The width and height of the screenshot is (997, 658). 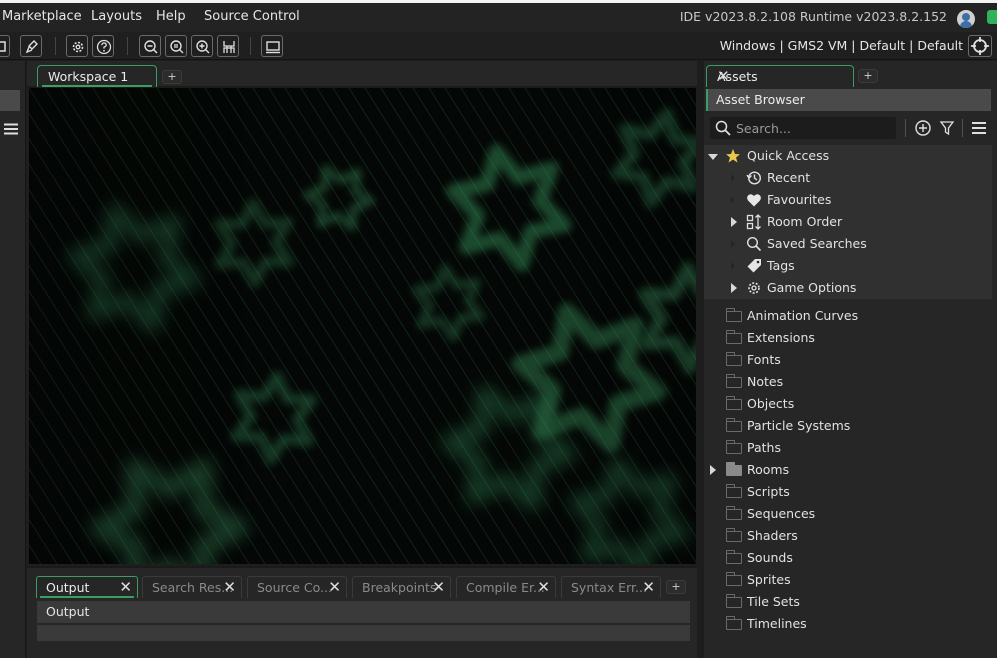 I want to click on asset-search-field, so click(x=803, y=128).